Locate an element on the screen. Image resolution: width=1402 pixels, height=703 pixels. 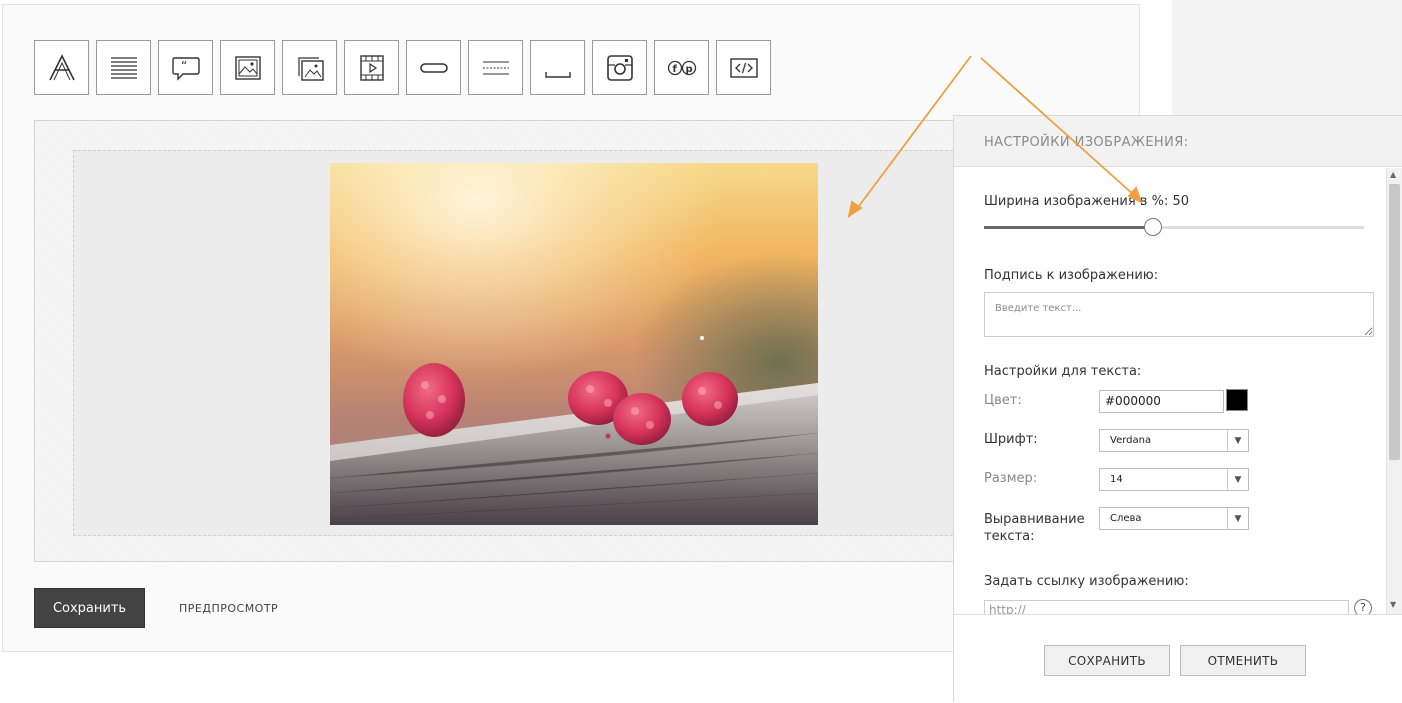
svg-text: p is located at coordinates (688, 69).